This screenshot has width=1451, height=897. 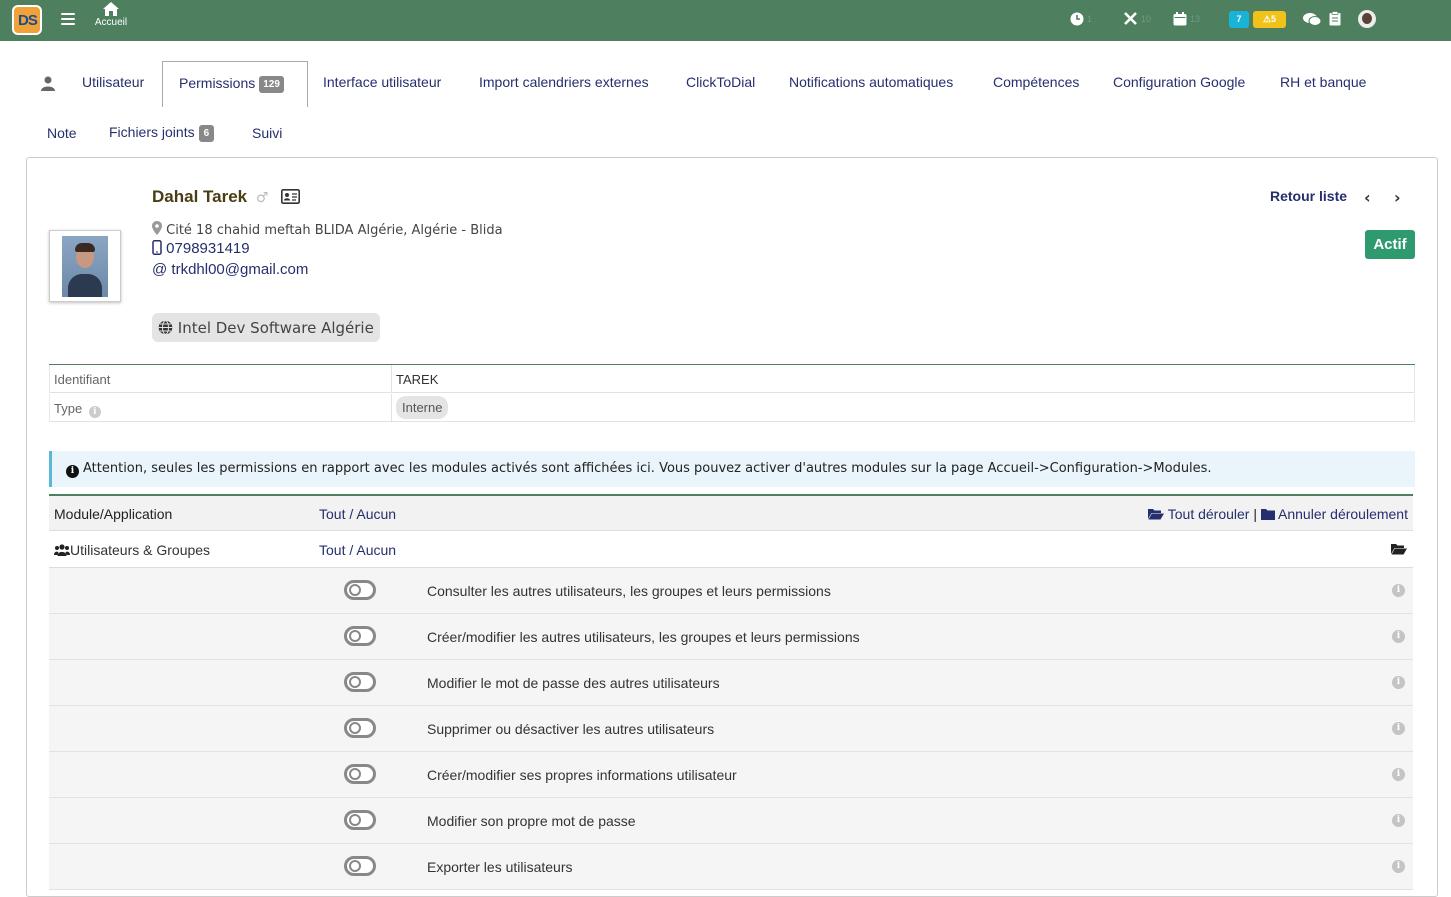 I want to click on tab-permissions-badge: 129, so click(x=271, y=84).